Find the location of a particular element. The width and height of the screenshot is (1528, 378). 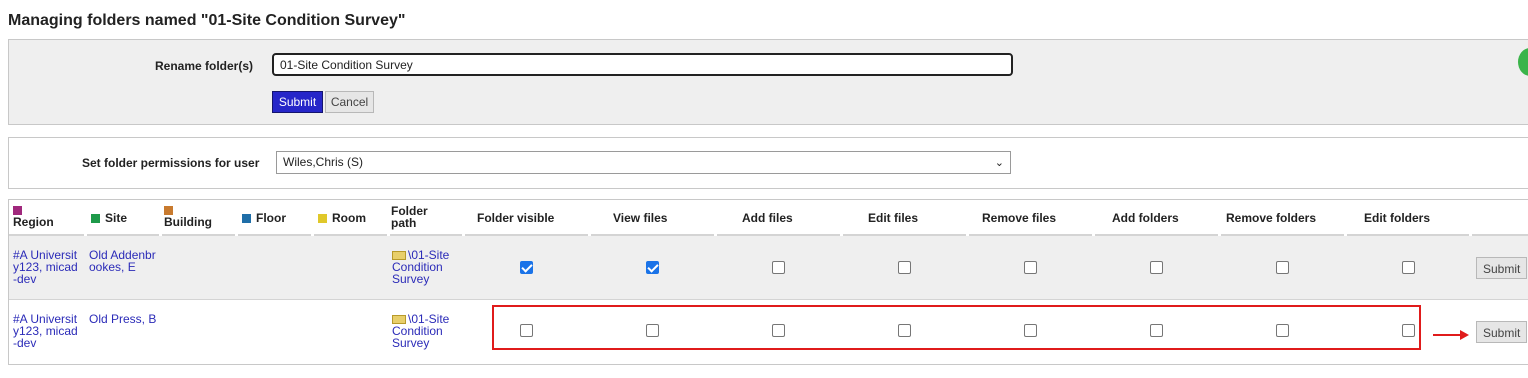

column-header-region: Region is located at coordinates (33, 216).